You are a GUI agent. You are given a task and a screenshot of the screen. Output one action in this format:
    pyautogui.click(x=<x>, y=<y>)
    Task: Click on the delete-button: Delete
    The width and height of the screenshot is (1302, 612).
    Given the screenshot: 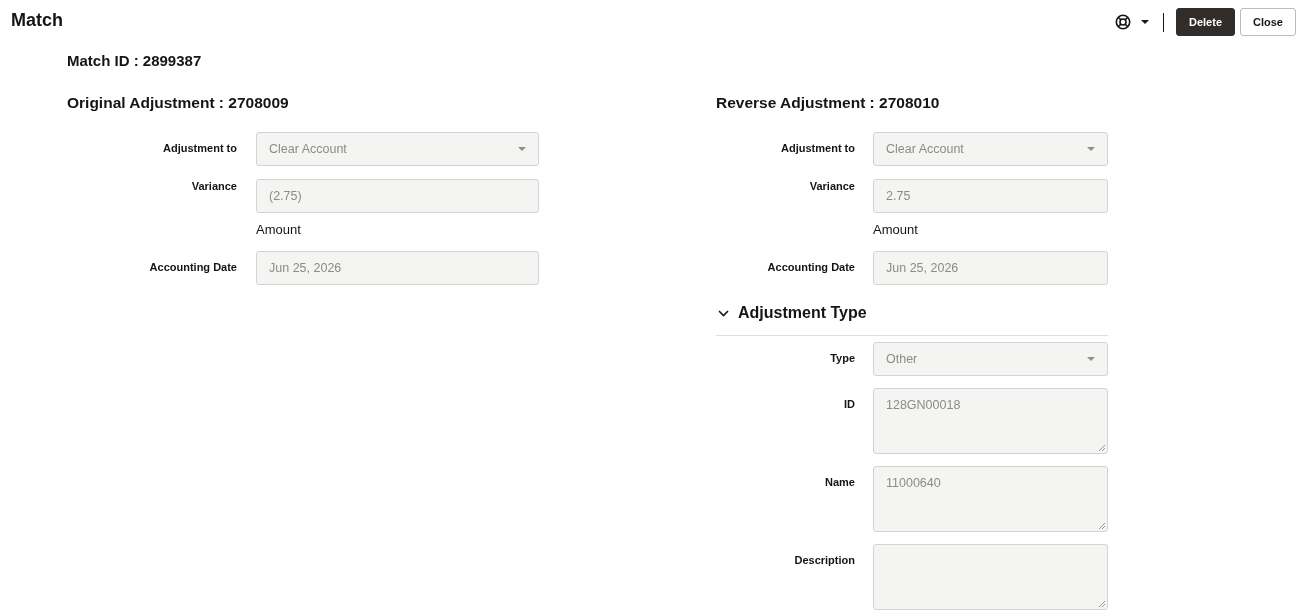 What is the action you would take?
    pyautogui.click(x=1206, y=22)
    